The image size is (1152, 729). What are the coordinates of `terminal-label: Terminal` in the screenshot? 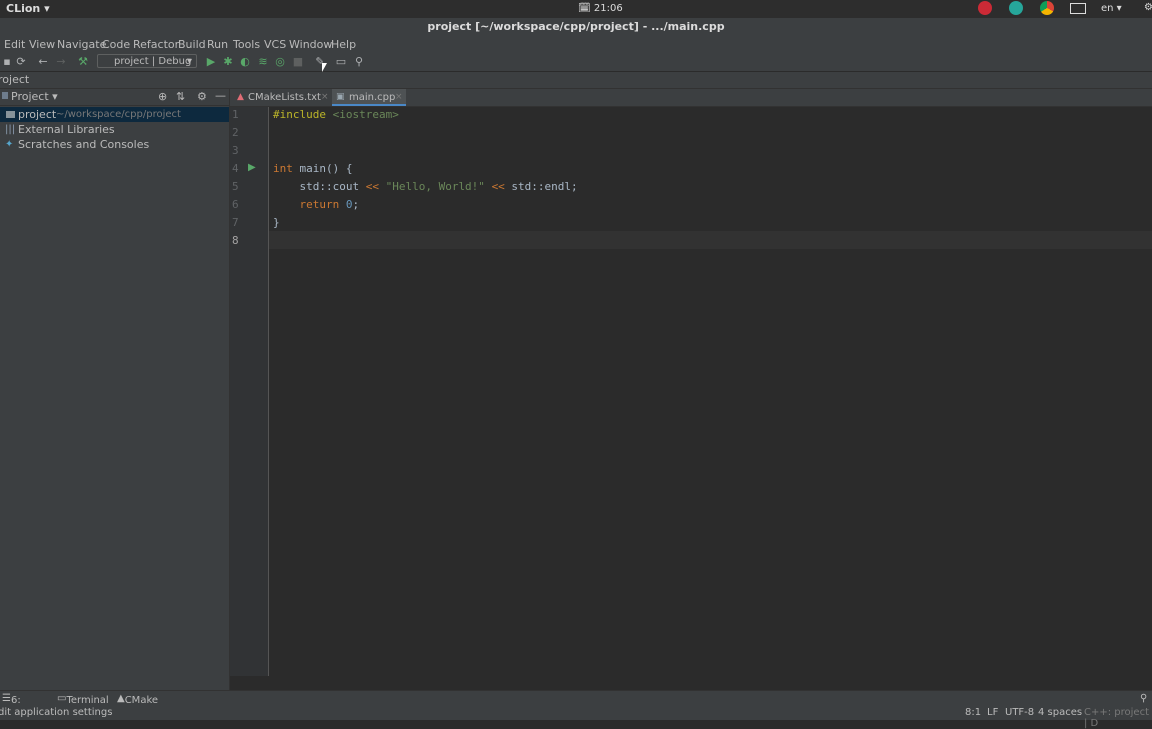 It's located at (87, 700).